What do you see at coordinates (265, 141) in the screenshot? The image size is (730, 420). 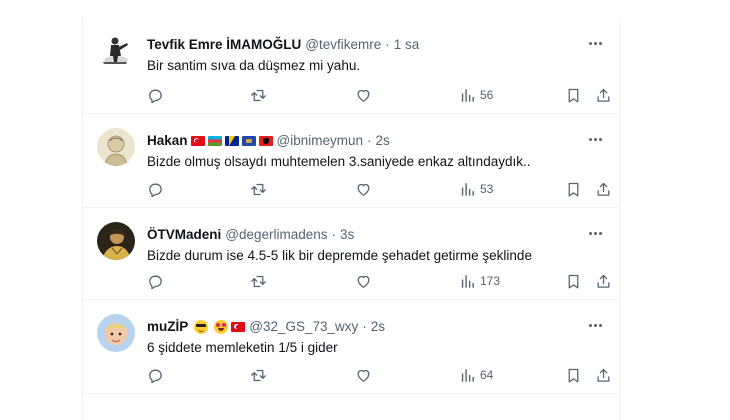 I see `albania-flag-icon` at bounding box center [265, 141].